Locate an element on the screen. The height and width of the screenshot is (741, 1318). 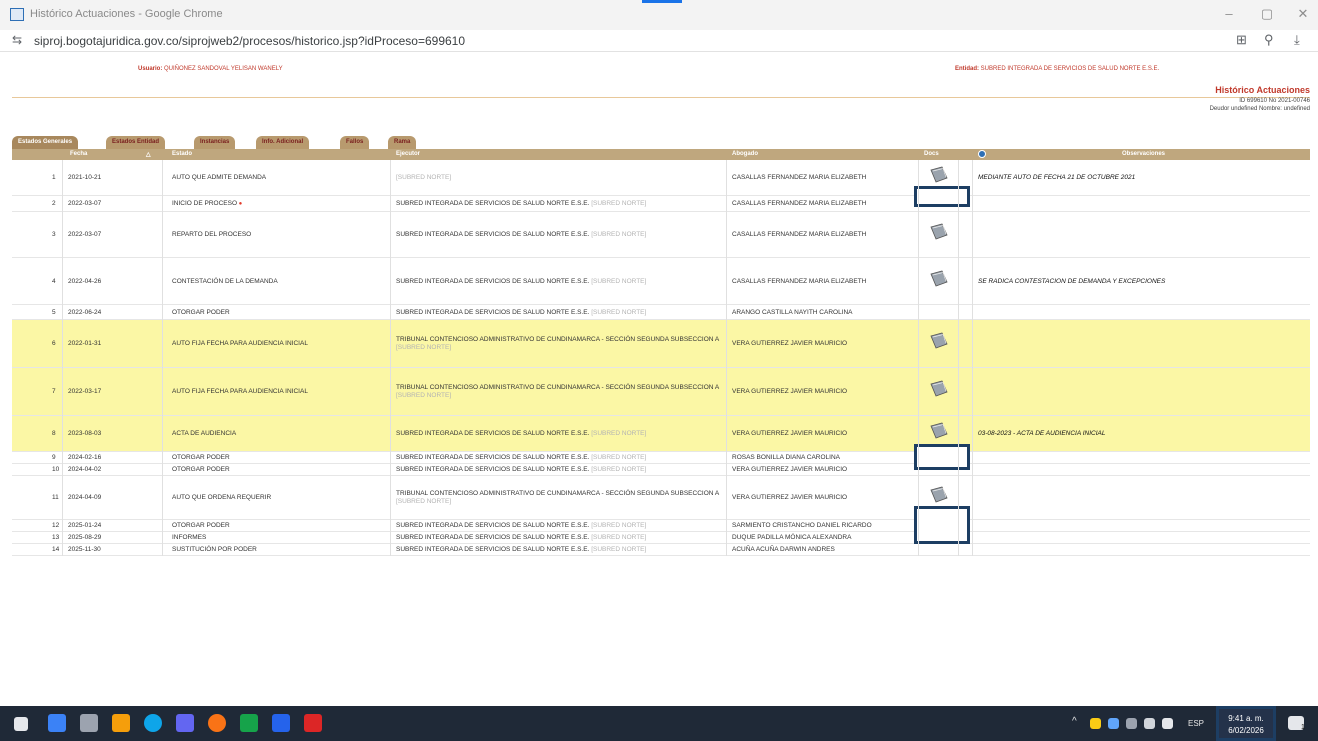
row-number: 3 is located at coordinates (54, 234).